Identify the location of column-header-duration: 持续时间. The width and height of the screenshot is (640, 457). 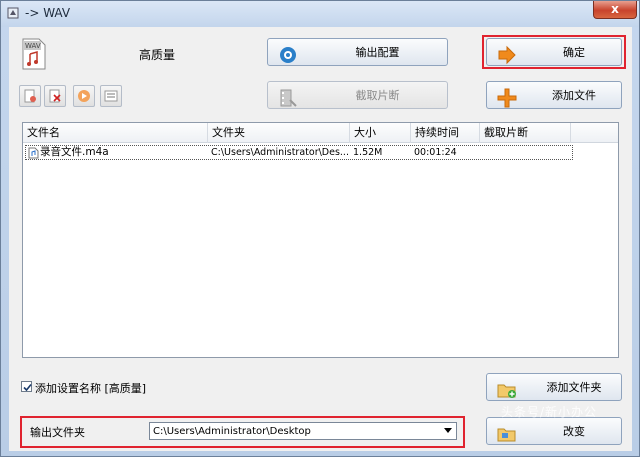
(445, 133).